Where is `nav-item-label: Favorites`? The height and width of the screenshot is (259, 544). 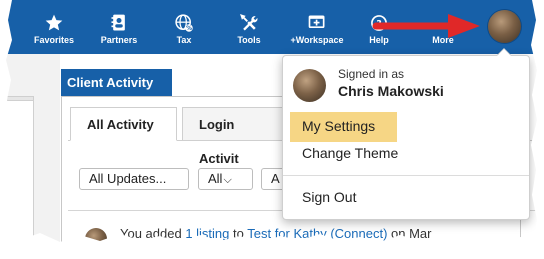 nav-item-label: Favorites is located at coordinates (54, 40).